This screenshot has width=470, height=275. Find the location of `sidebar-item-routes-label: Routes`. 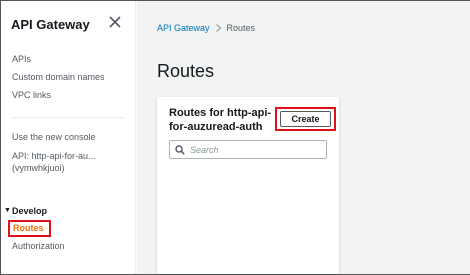

sidebar-item-routes-label: Routes is located at coordinates (28, 228).